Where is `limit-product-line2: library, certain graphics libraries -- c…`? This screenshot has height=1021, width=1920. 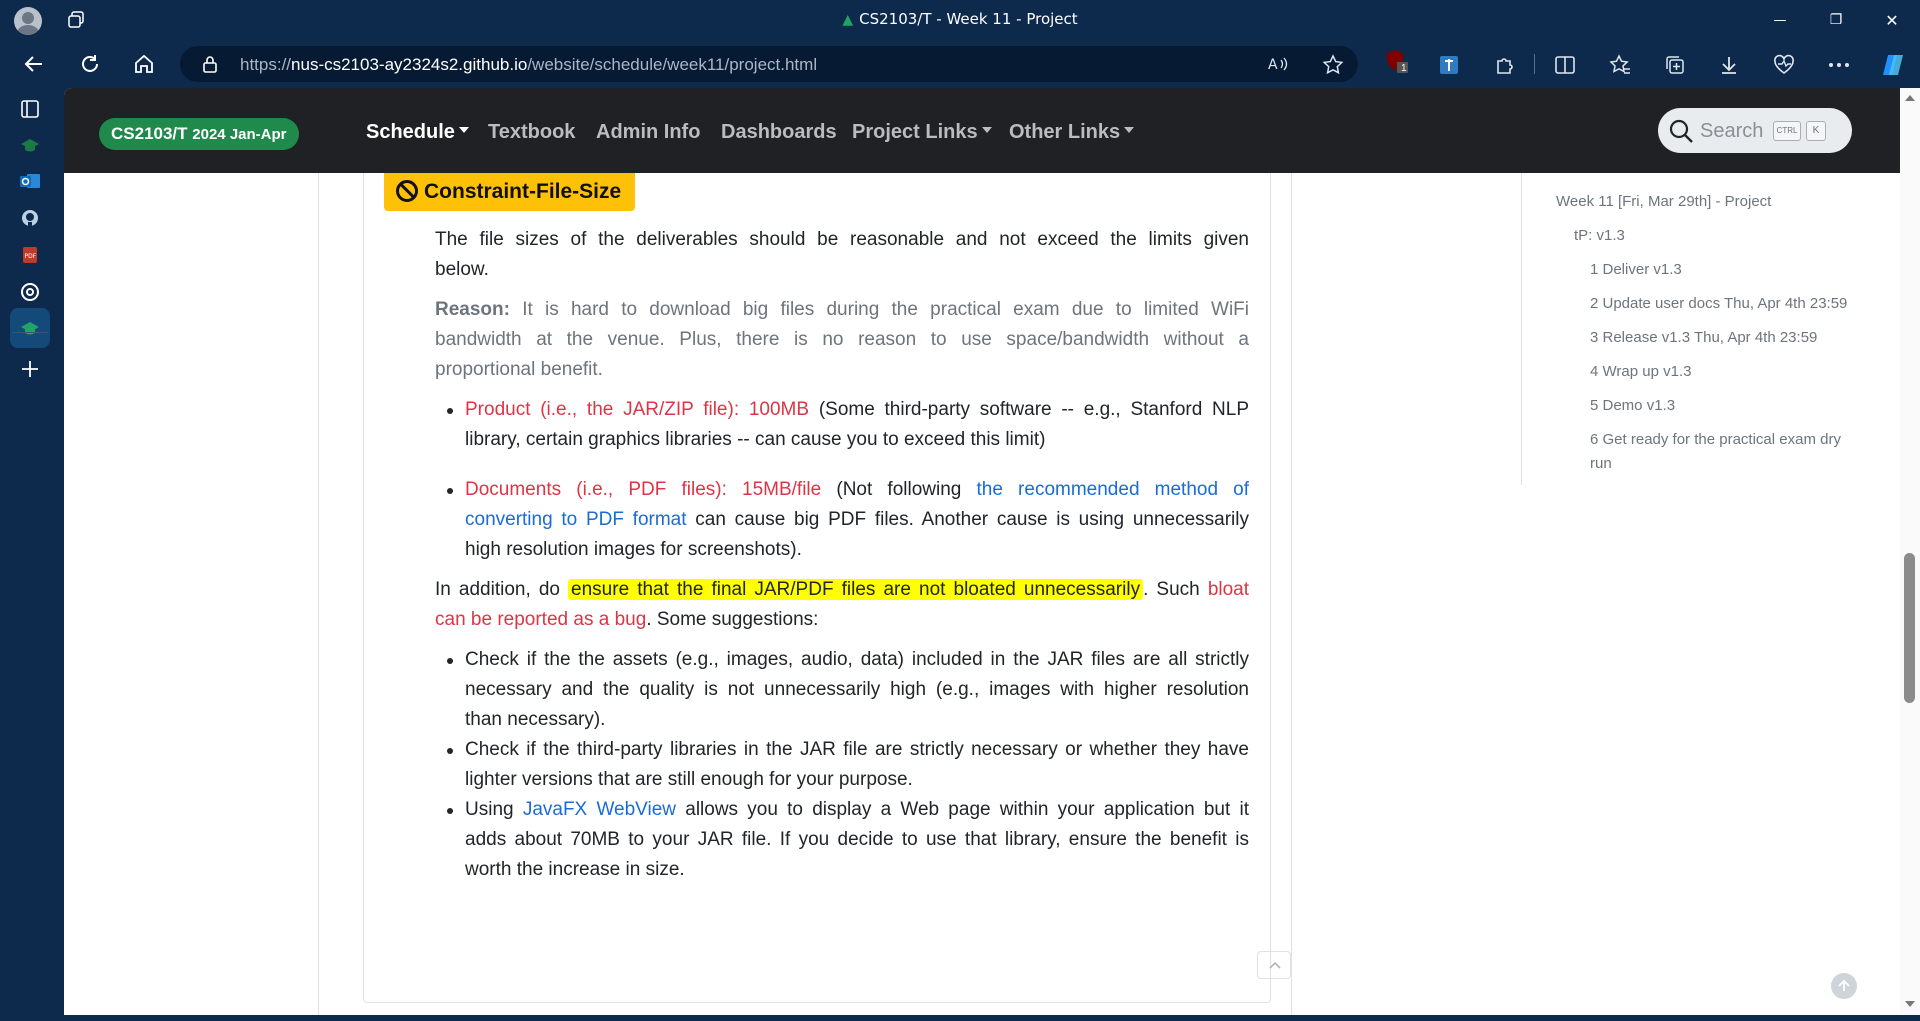 limit-product-line2: library, certain graphics libraries -- c… is located at coordinates (755, 439).